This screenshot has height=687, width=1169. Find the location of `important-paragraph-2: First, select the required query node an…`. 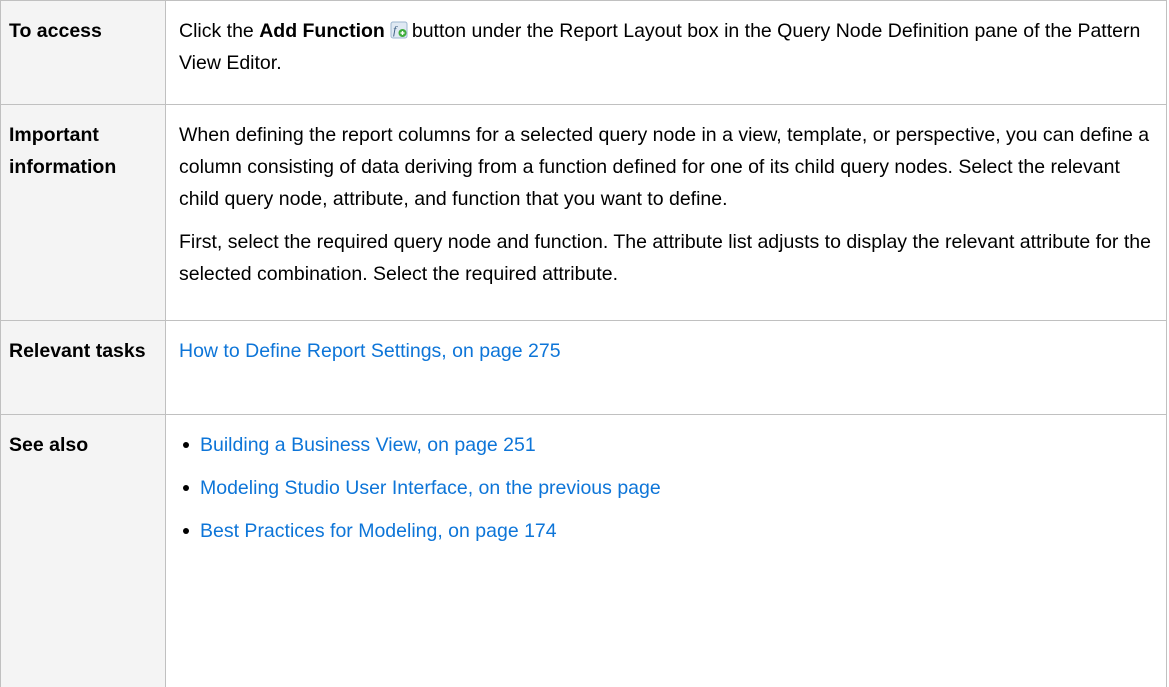

important-paragraph-2: First, select the required query node an… is located at coordinates (665, 258).